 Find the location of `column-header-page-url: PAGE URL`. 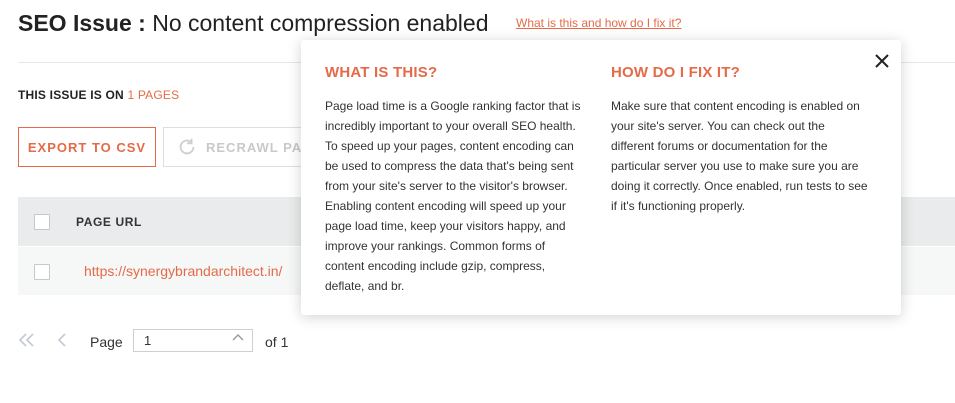

column-header-page-url: PAGE URL is located at coordinates (109, 222).